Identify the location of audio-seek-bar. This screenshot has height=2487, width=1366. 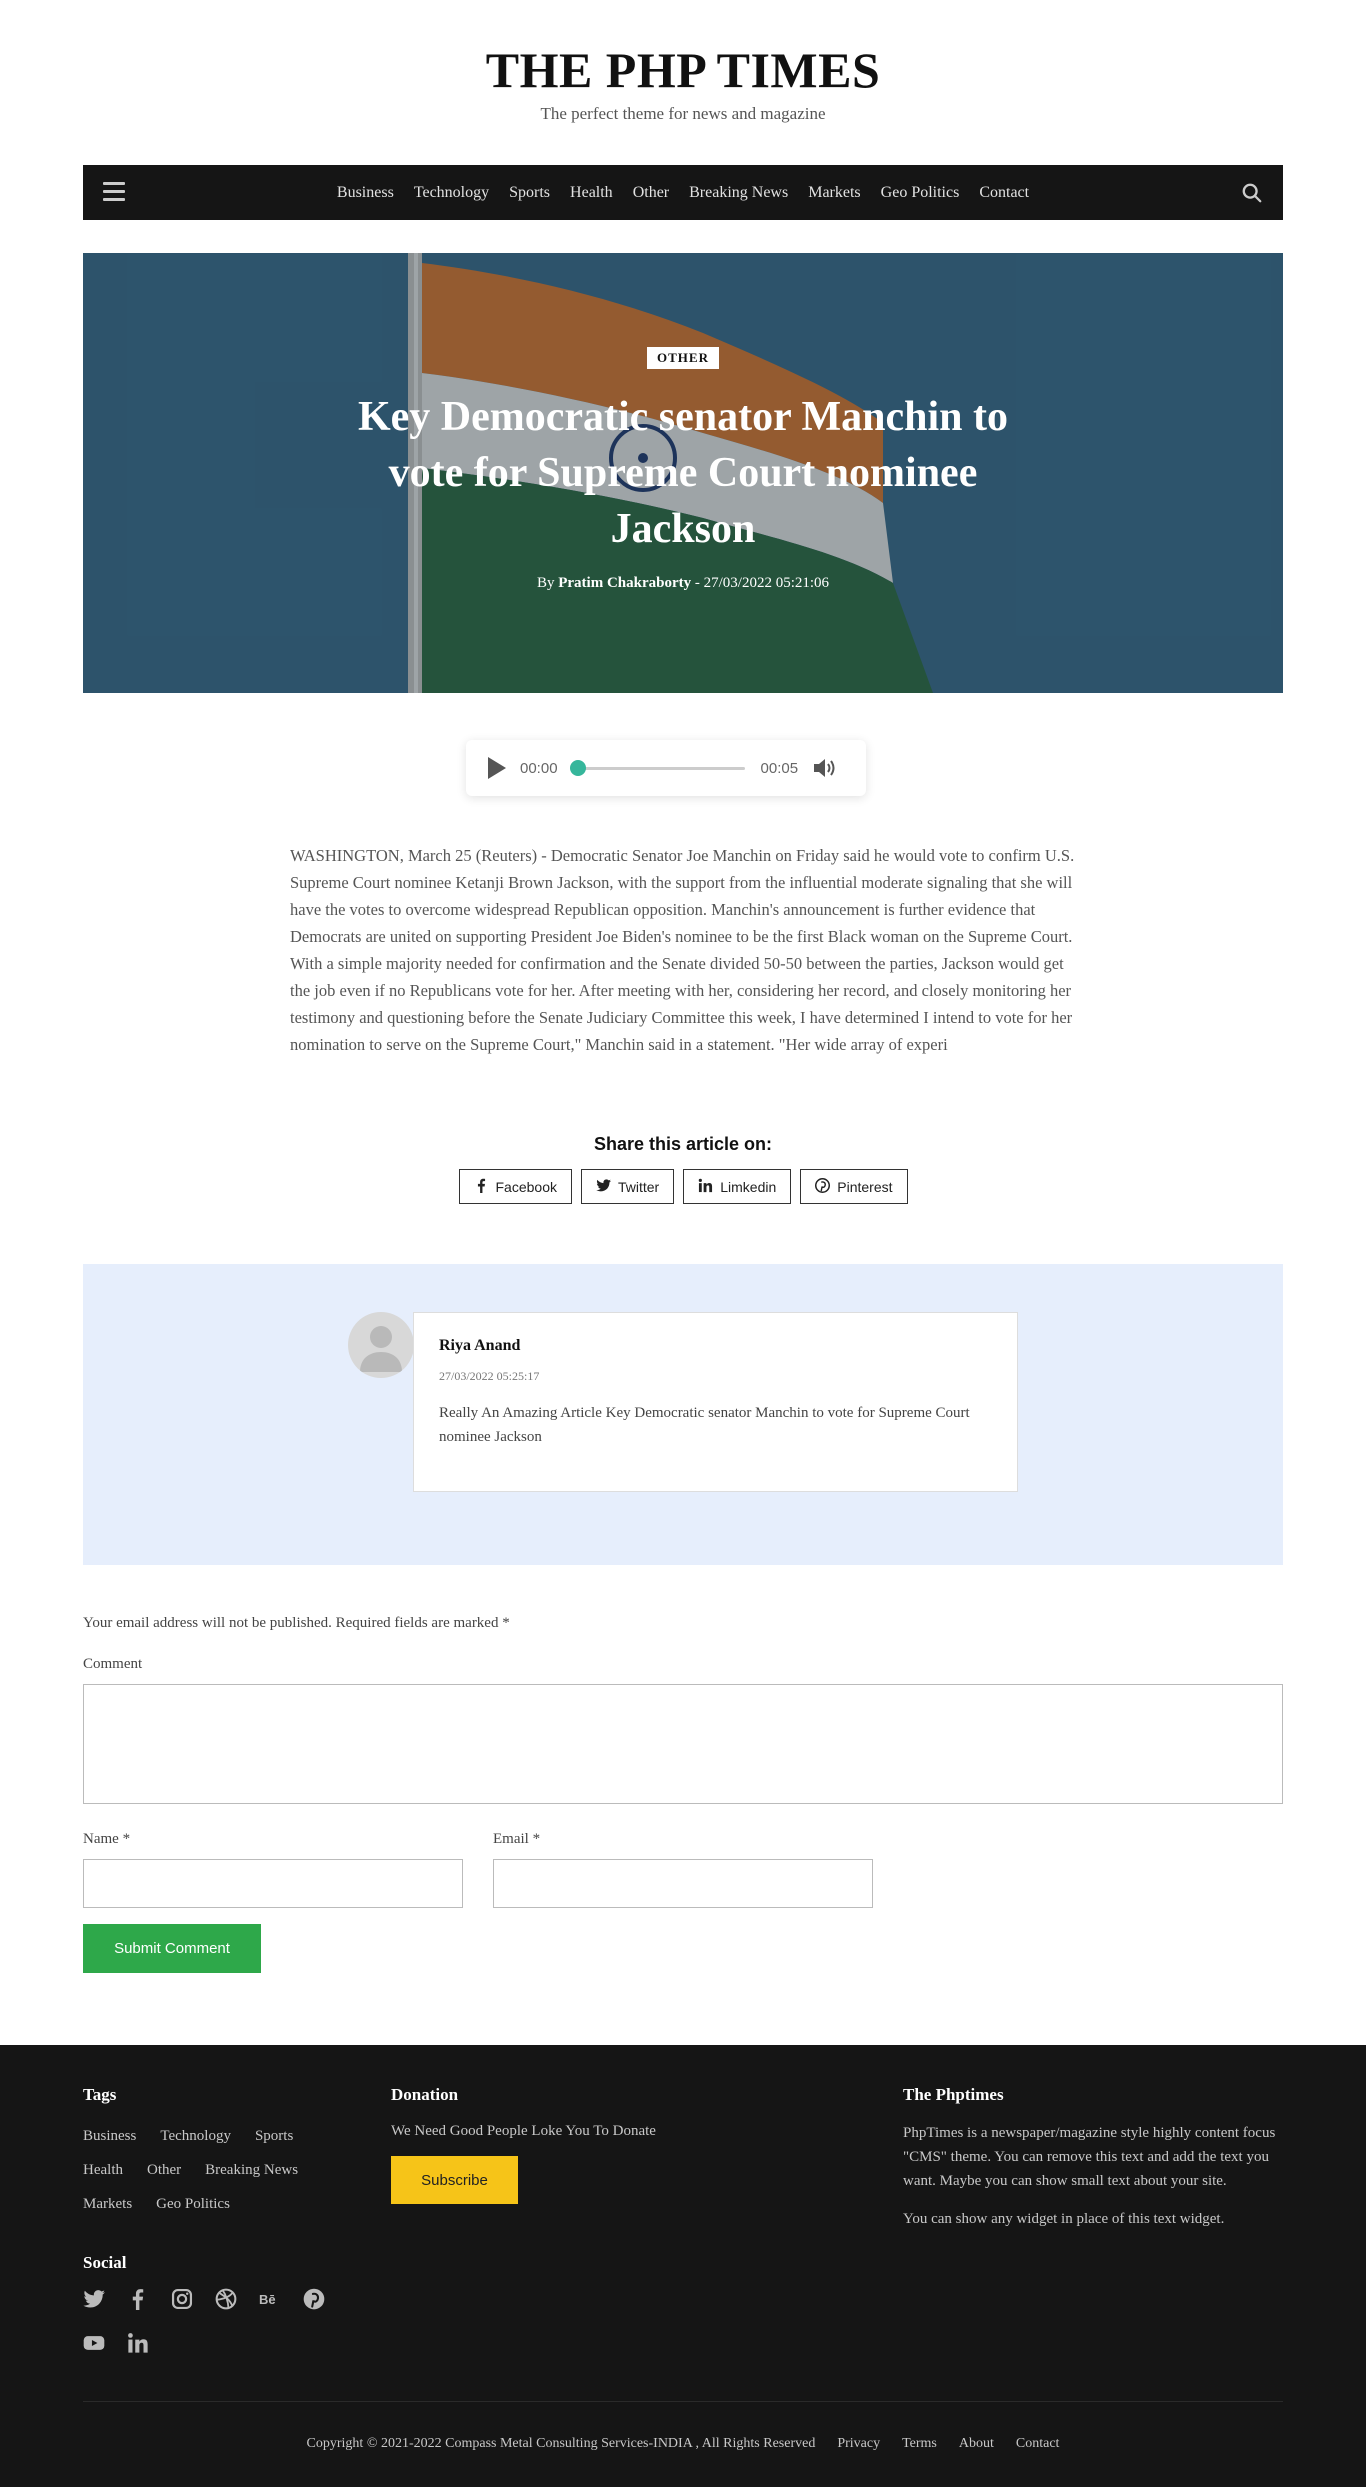
(657, 767).